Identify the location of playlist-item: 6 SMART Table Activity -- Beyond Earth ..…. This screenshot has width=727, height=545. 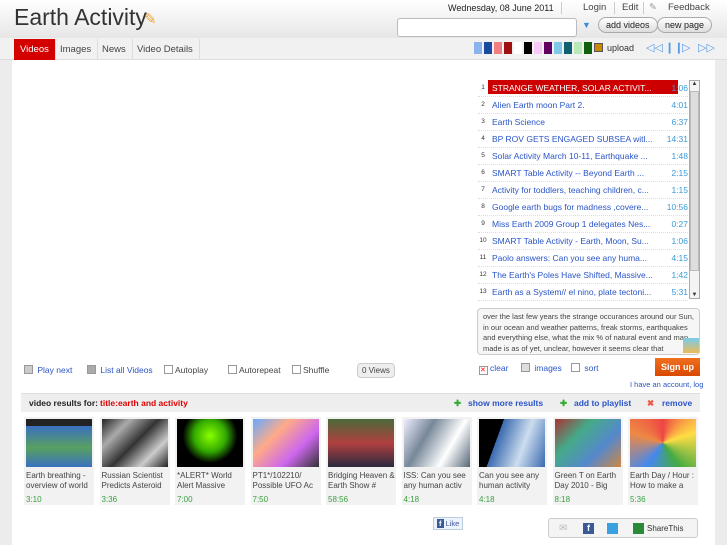
(583, 173).